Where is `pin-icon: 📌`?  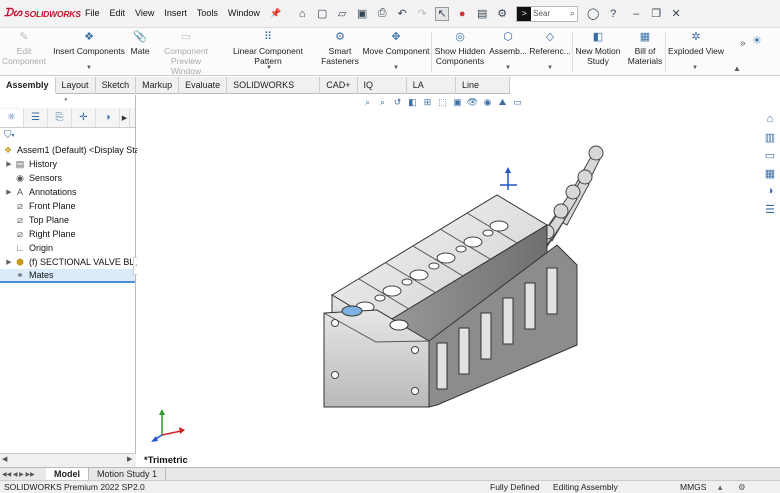
pin-icon: 📌 is located at coordinates (275, 13).